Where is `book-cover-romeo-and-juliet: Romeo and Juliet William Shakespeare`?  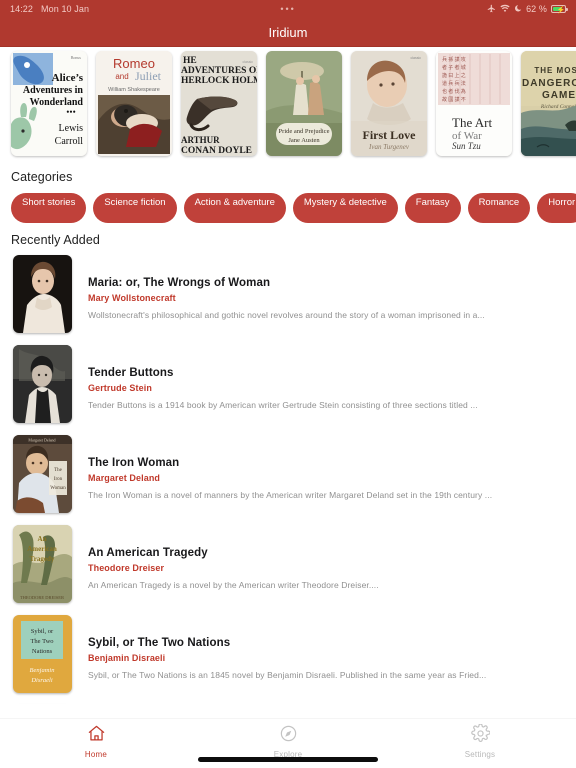
book-cover-romeo-and-juliet: Romeo and Juliet William Shakespeare is located at coordinates (134, 103).